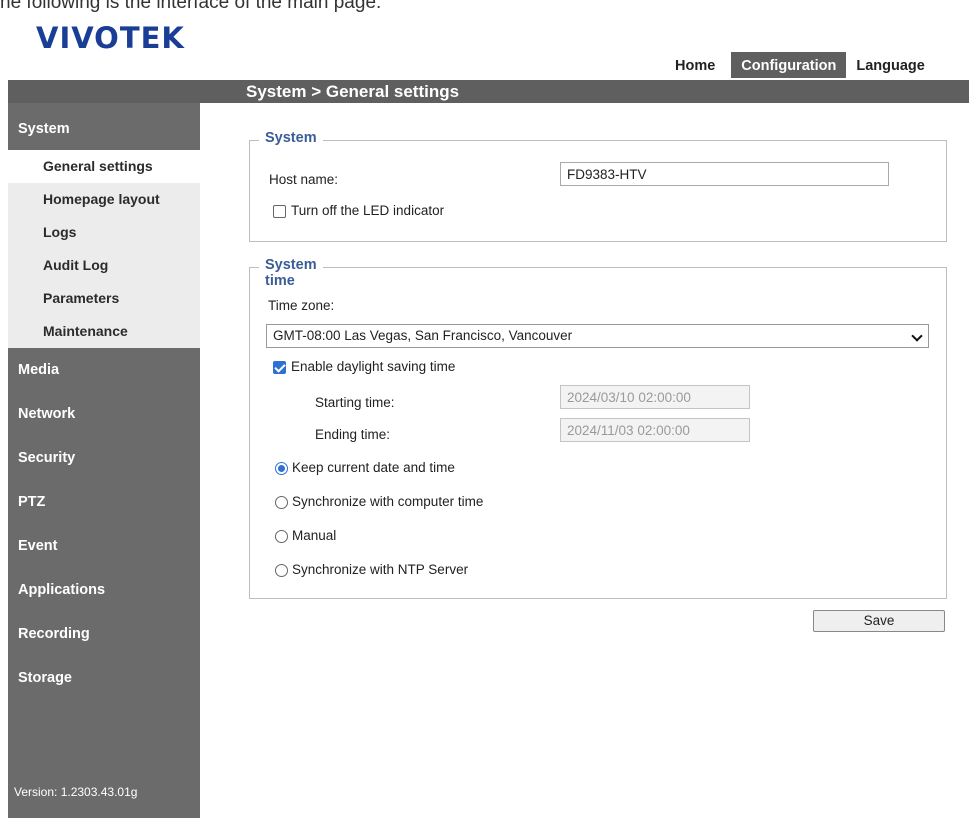  What do you see at coordinates (76, 792) in the screenshot?
I see `version-label: Version: 1.2303.43.01g` at bounding box center [76, 792].